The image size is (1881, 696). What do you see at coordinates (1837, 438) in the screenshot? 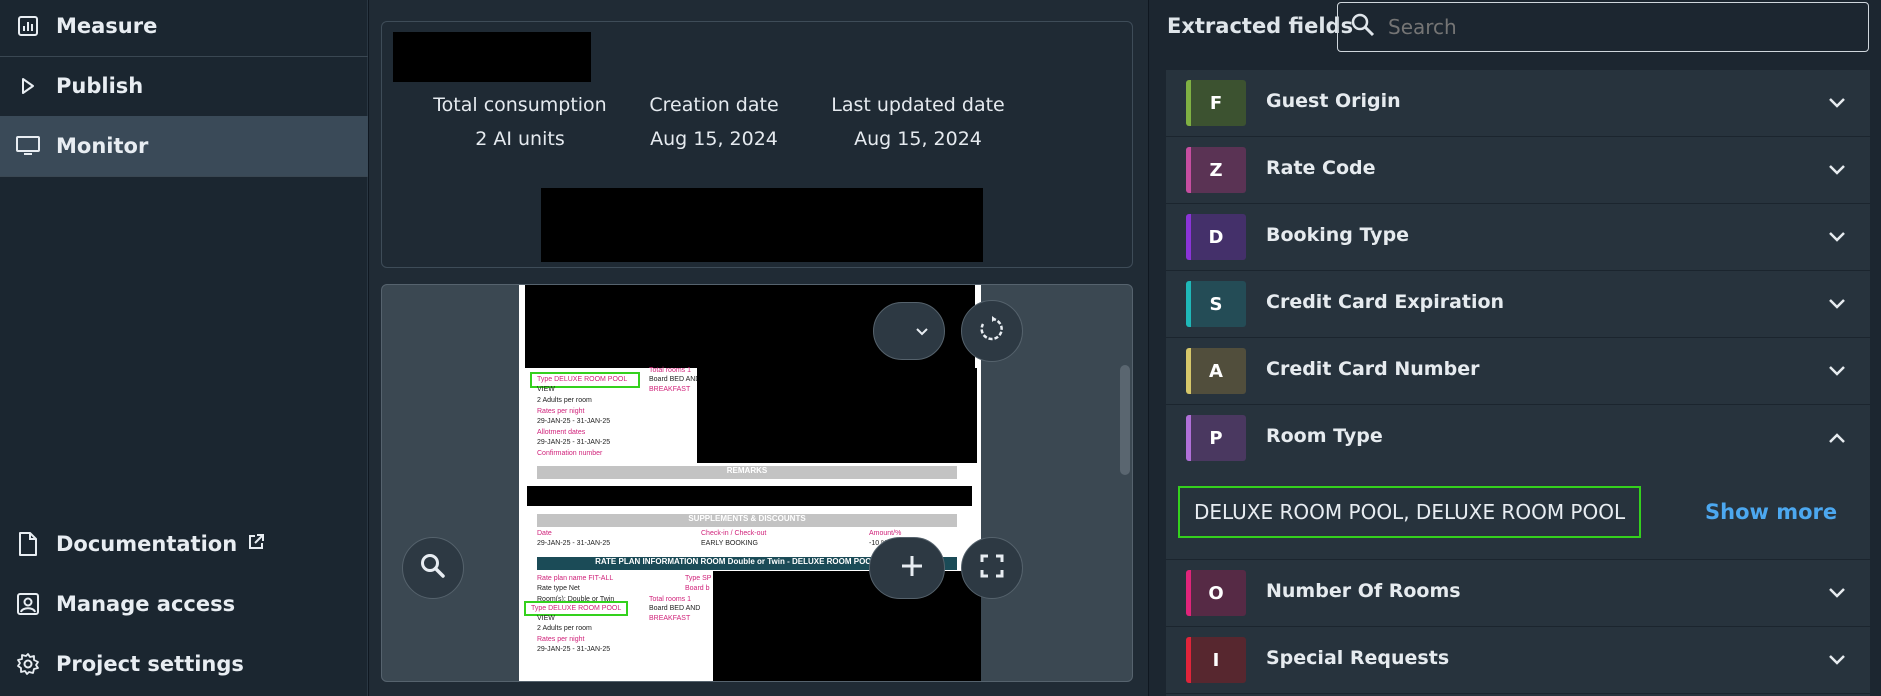
I see `chevron-up-icon` at bounding box center [1837, 438].